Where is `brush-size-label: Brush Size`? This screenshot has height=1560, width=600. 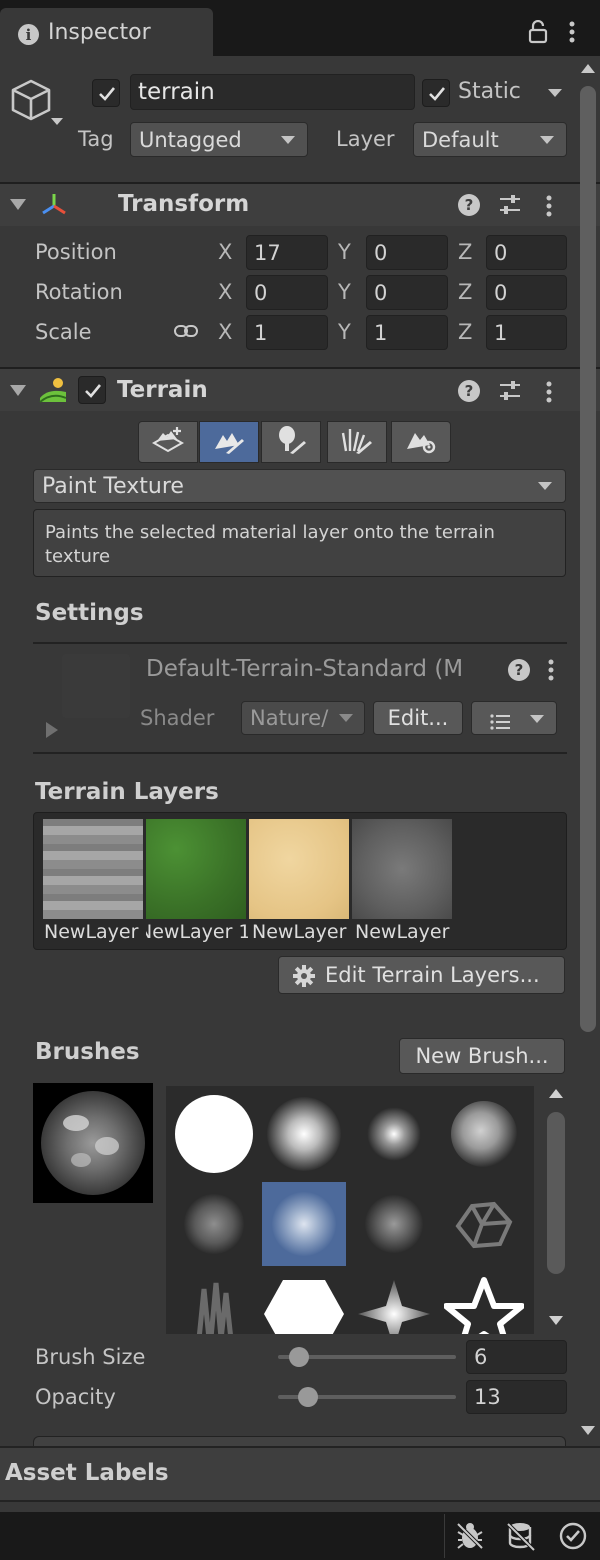 brush-size-label: Brush Size is located at coordinates (90, 1357).